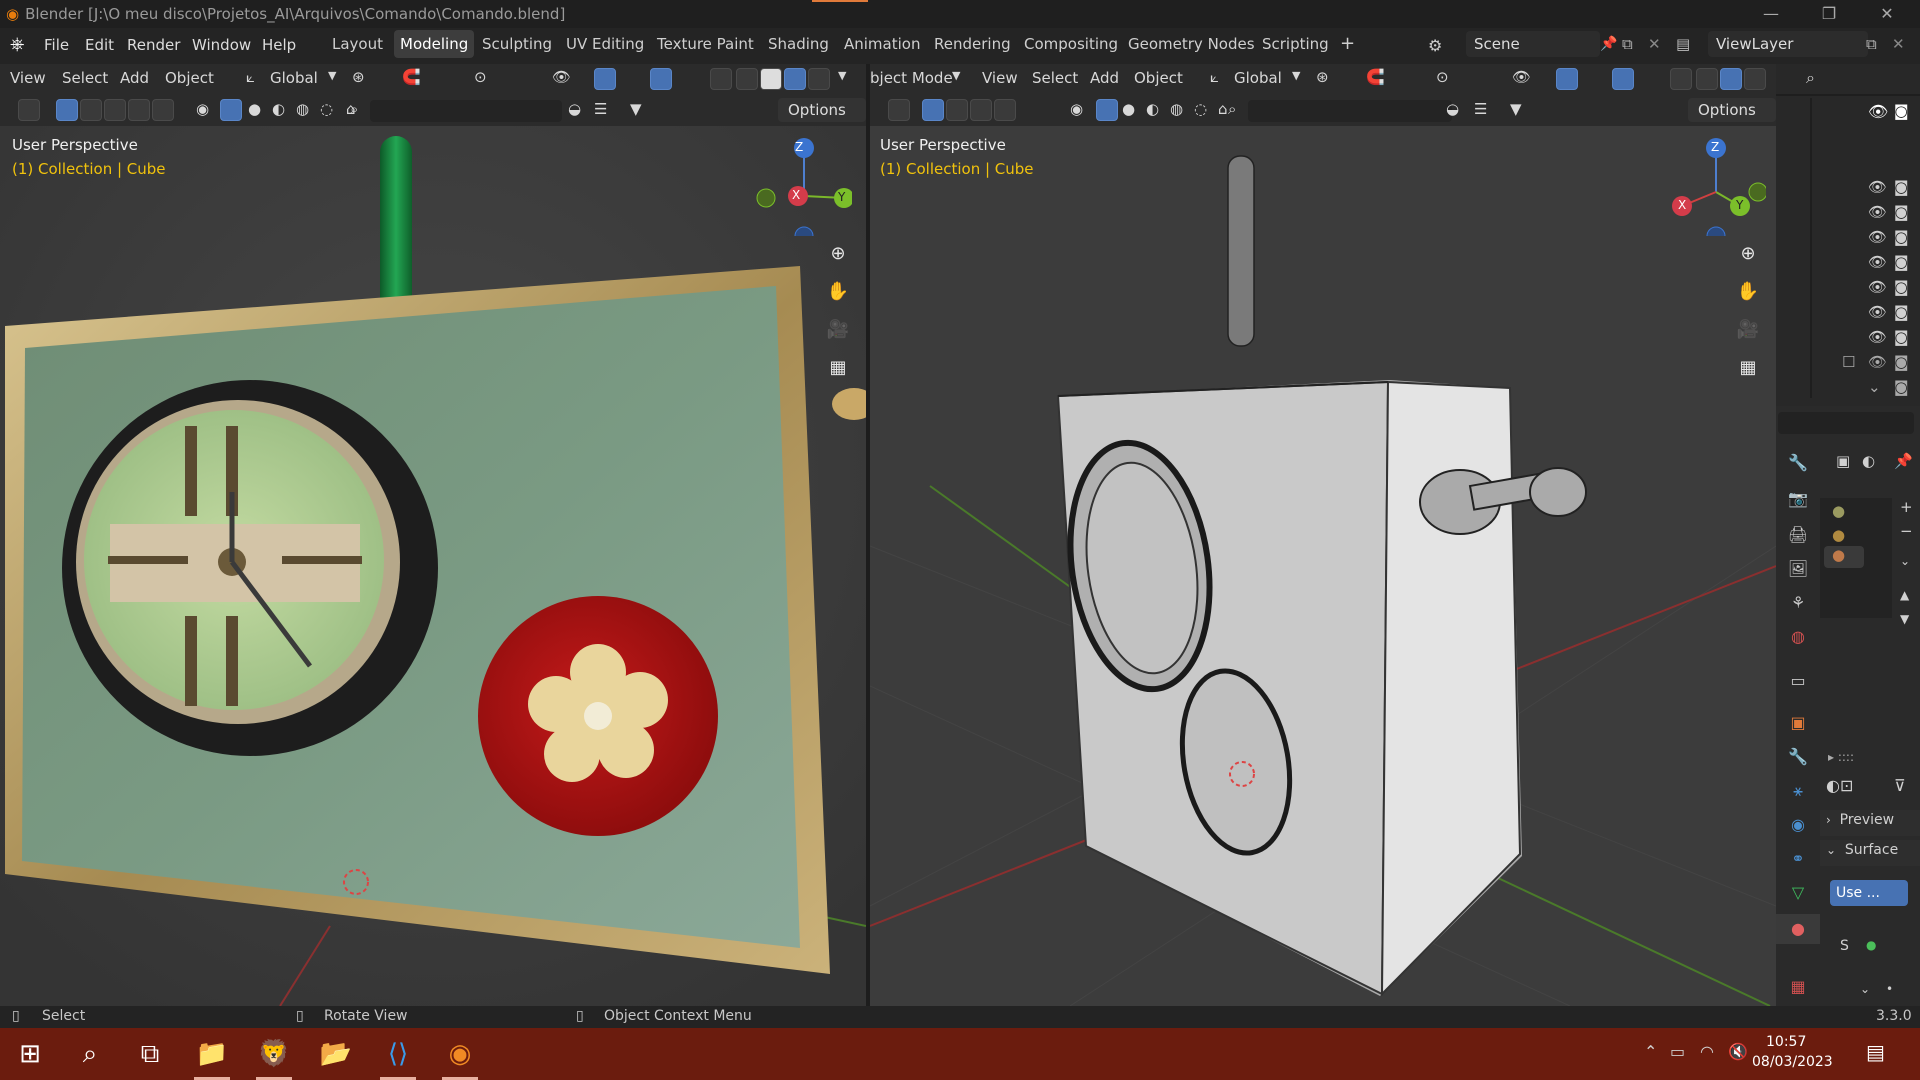  What do you see at coordinates (838, 368) in the screenshot?
I see `perspective-grid-icon: ▦` at bounding box center [838, 368].